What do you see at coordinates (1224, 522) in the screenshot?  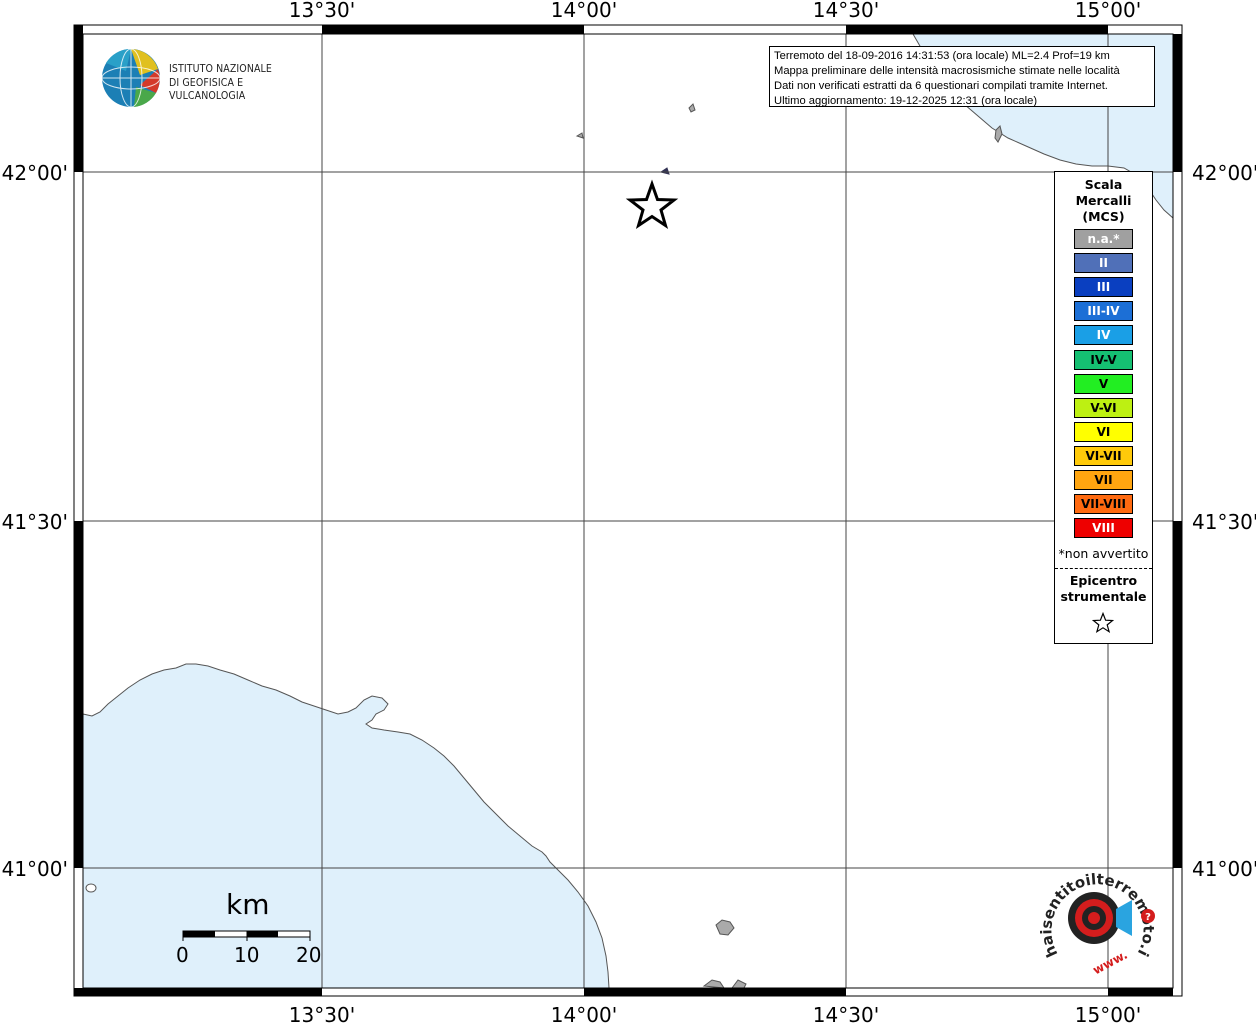 I see `lat-label-right-2: 41°30'` at bounding box center [1224, 522].